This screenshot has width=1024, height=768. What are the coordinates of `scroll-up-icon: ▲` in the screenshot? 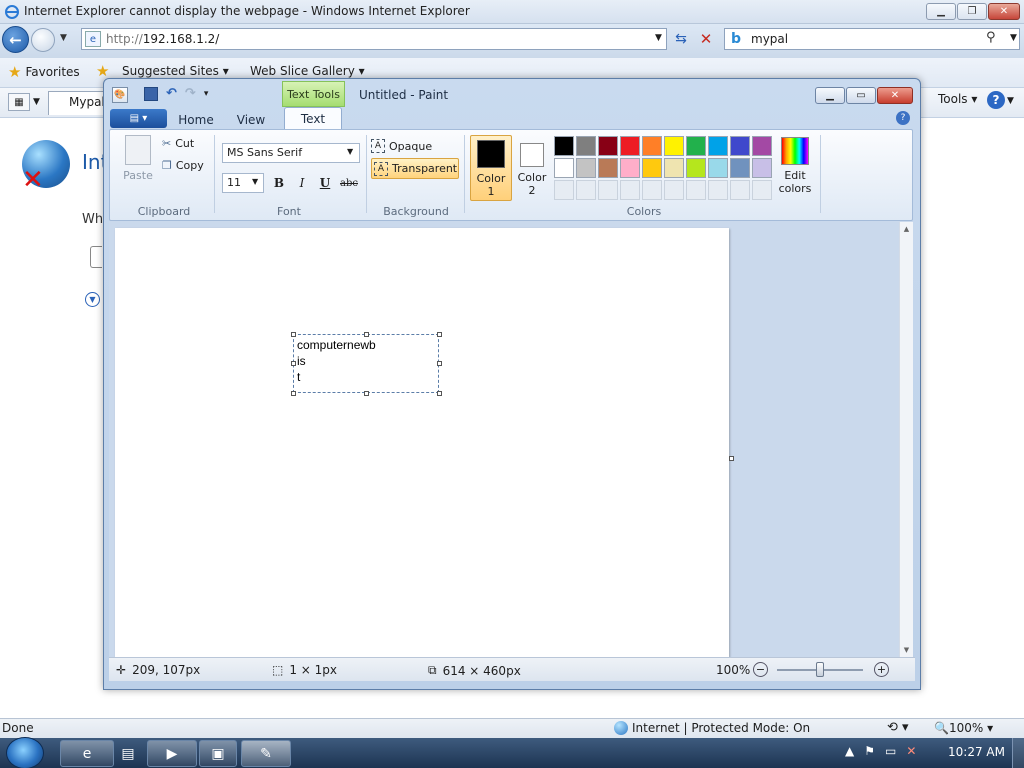 It's located at (906, 229).